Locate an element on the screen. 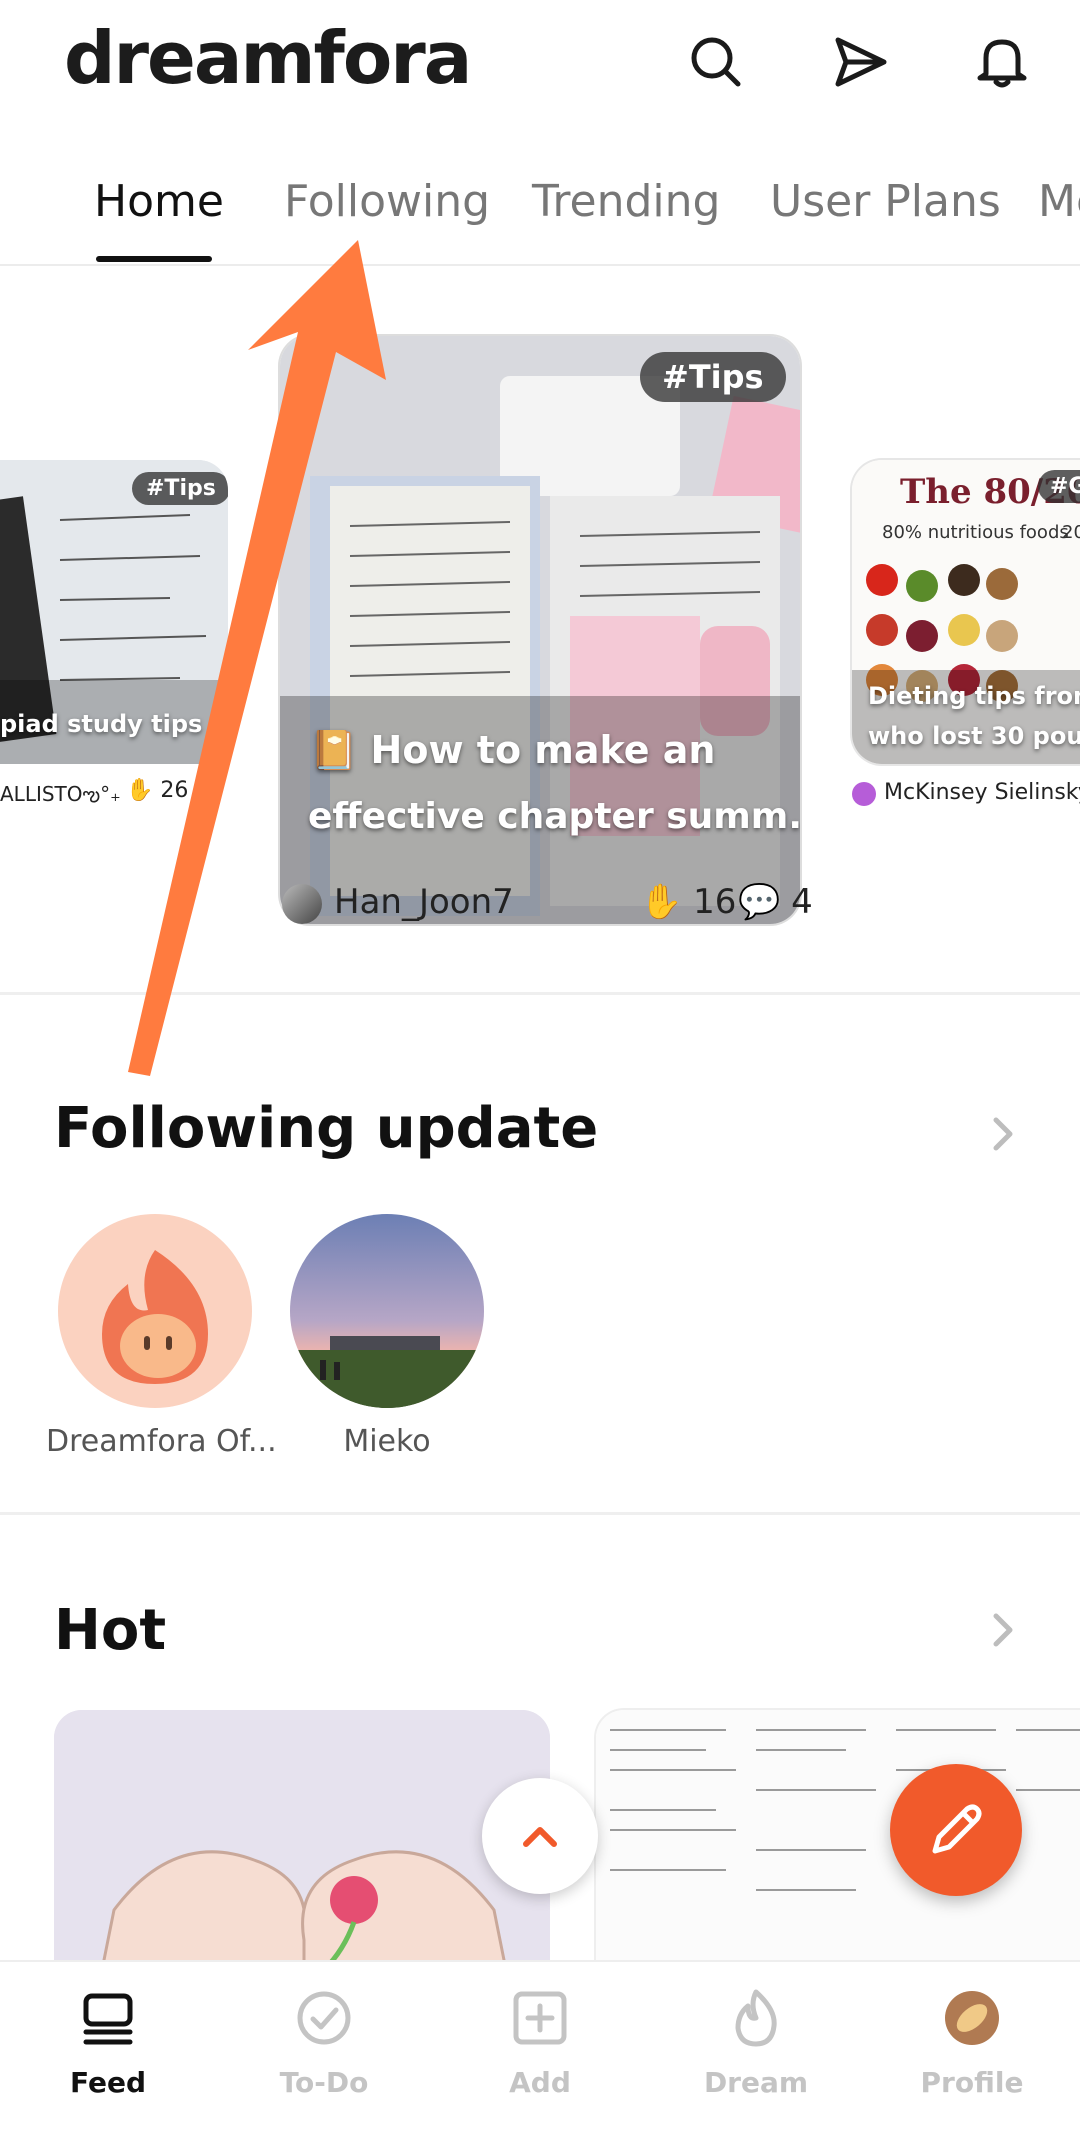  card-author: McKinsey Sielinsky is located at coordinates (982, 792).